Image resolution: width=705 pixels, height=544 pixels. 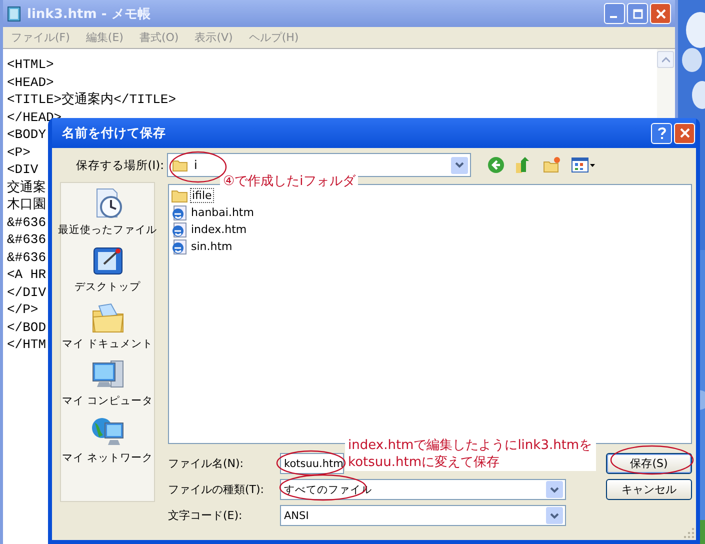 What do you see at coordinates (107, 272) in the screenshot?
I see `place-shortcut: デスクトップ` at bounding box center [107, 272].